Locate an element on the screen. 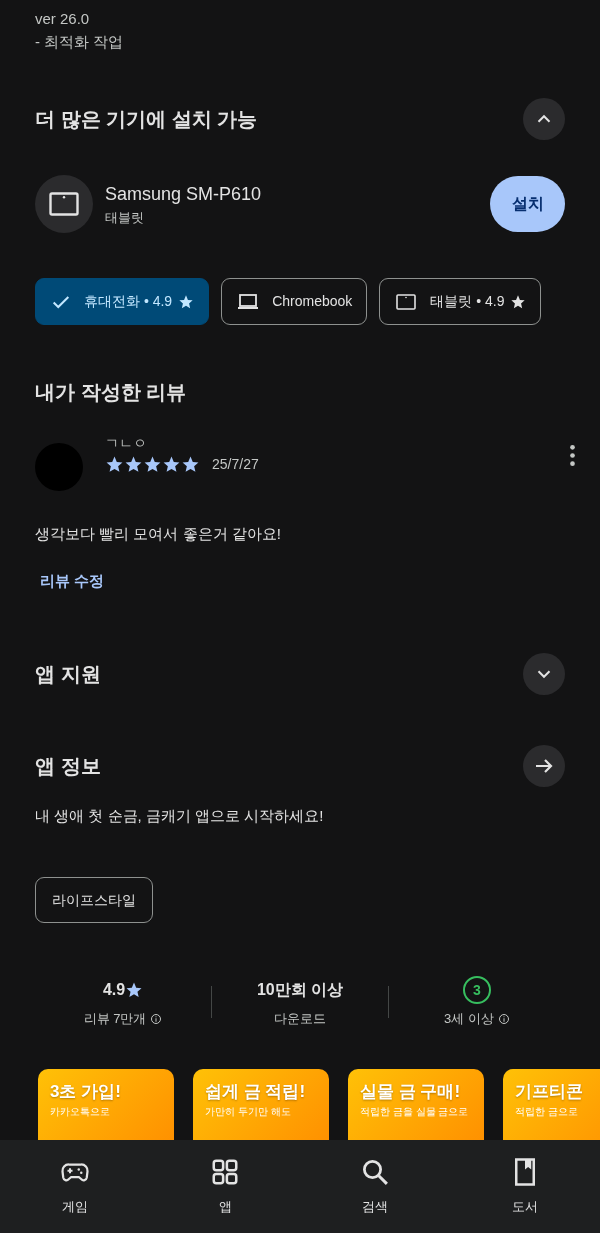  section-title: 더 많은 기기에 설치 가능 is located at coordinates (146, 119).